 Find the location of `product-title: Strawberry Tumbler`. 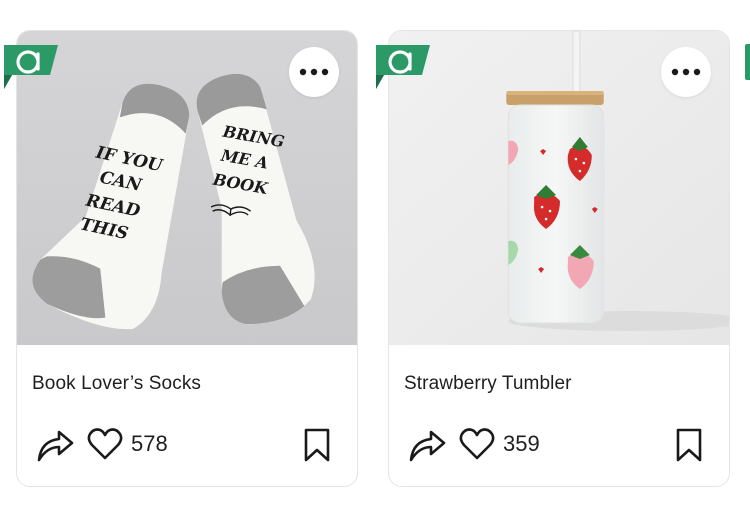

product-title: Strawberry Tumbler is located at coordinates (488, 384).